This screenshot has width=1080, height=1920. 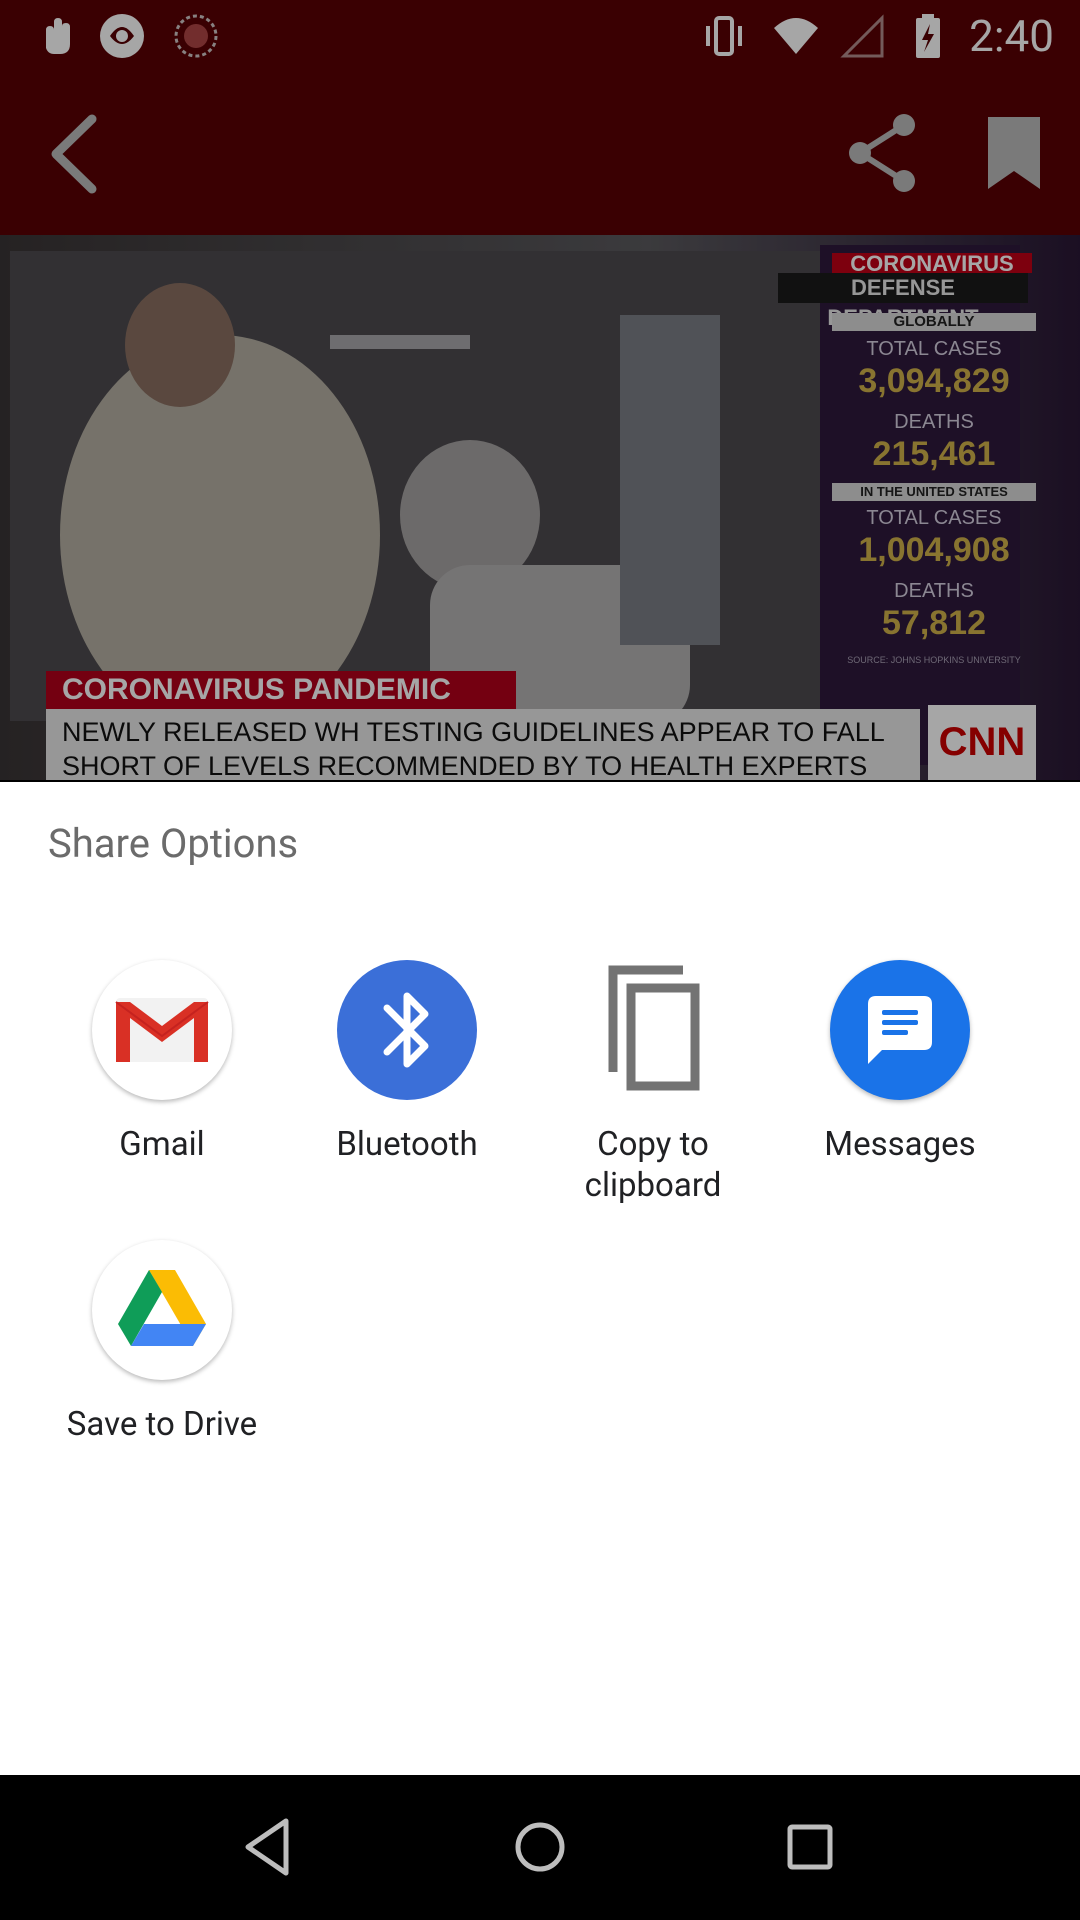 What do you see at coordinates (173, 843) in the screenshot?
I see `share-sheet-title: Share Options` at bounding box center [173, 843].